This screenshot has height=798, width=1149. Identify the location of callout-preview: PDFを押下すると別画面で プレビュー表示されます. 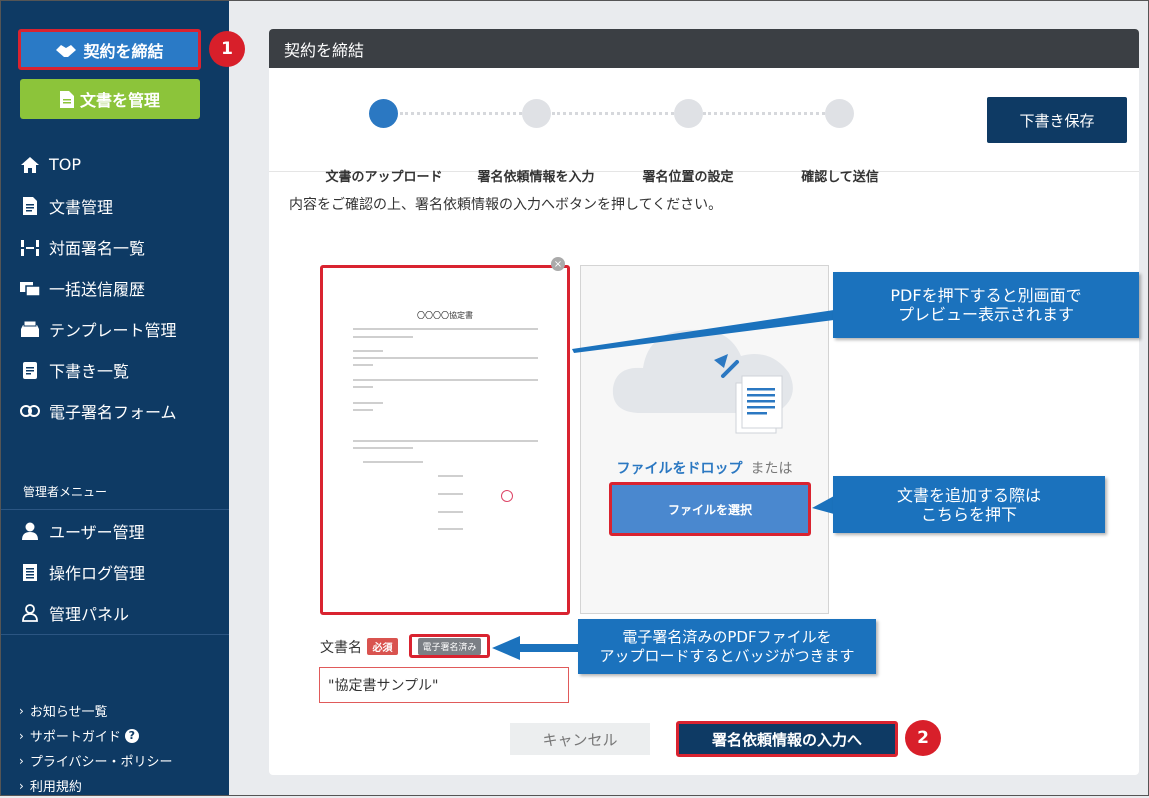
(986, 305).